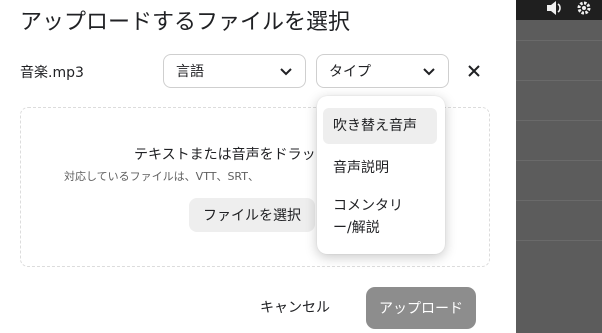 The height and width of the screenshot is (333, 602). I want to click on choose-file-button: ファイルを選択, so click(252, 215).